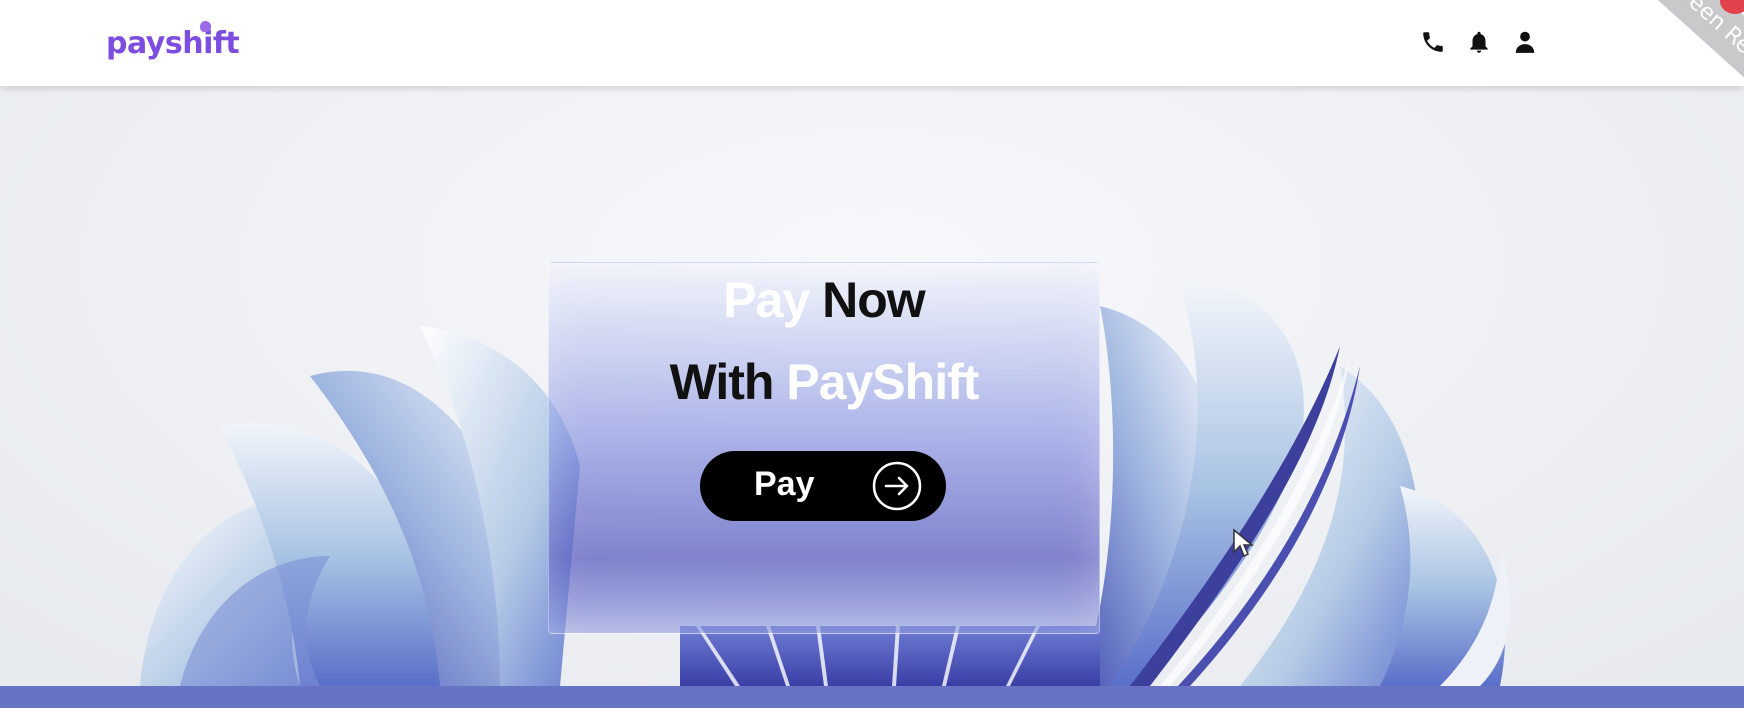 The width and height of the screenshot is (1744, 708). I want to click on headline-line-1: Pay Now, so click(824, 300).